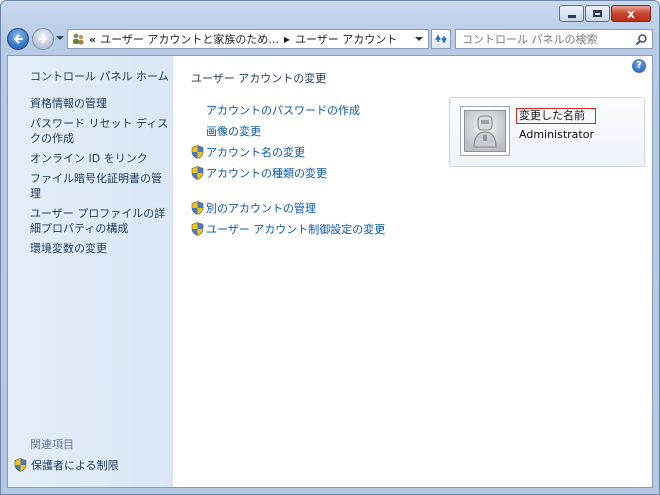  I want to click on close-button: x, so click(631, 13).